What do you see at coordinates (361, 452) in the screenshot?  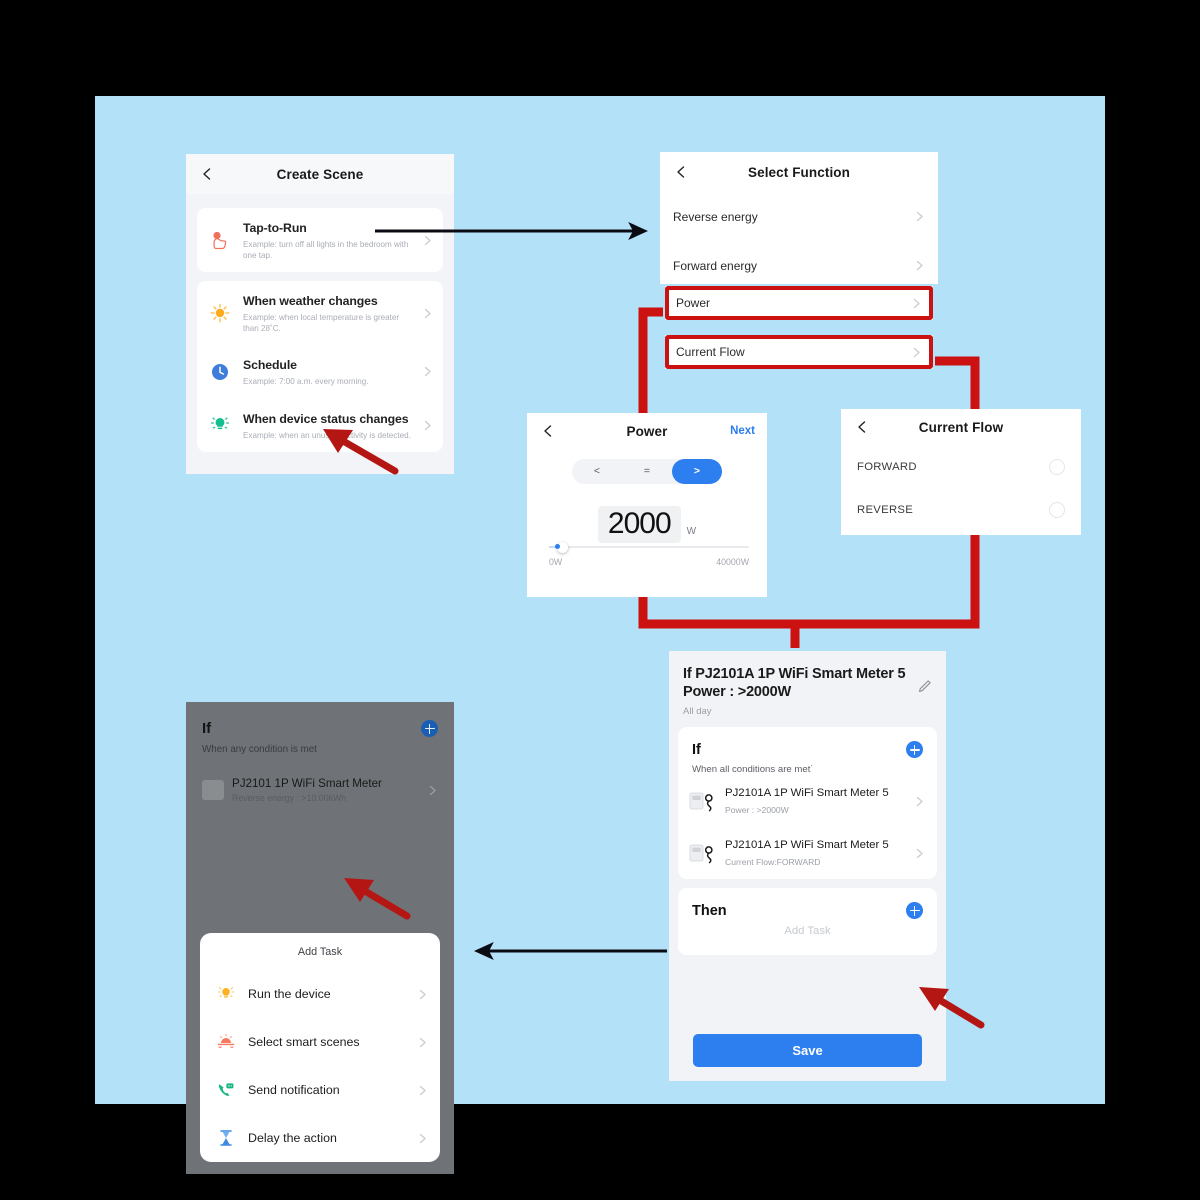 I see `red-arrow-pointer-device-status` at bounding box center [361, 452].